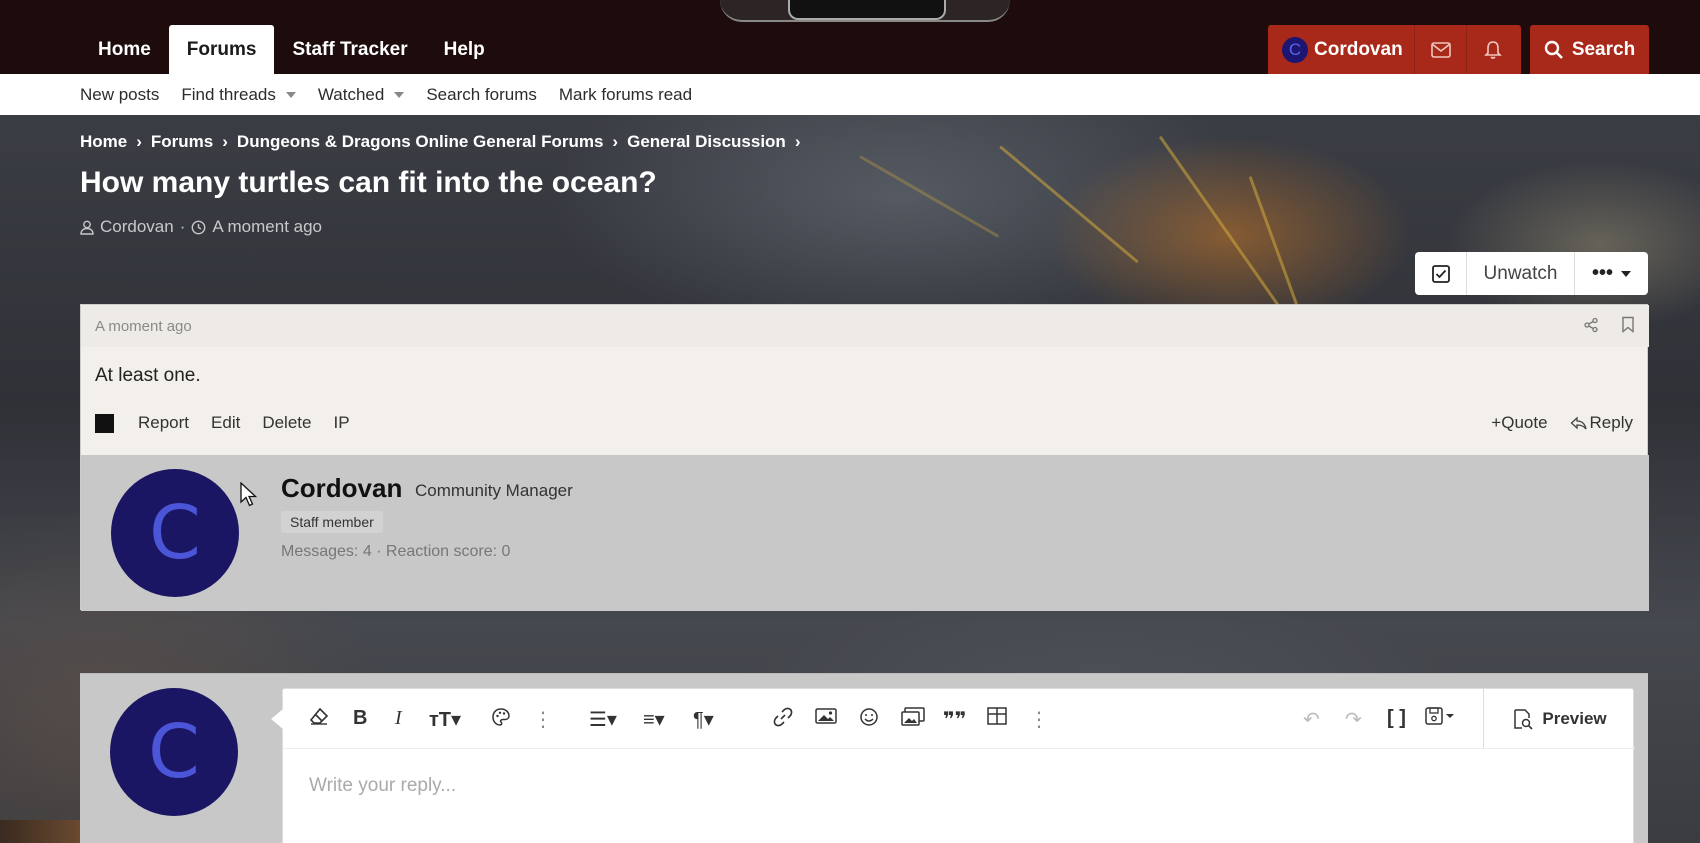  Describe the element at coordinates (341, 423) in the screenshot. I see `ip-link: IP` at that location.